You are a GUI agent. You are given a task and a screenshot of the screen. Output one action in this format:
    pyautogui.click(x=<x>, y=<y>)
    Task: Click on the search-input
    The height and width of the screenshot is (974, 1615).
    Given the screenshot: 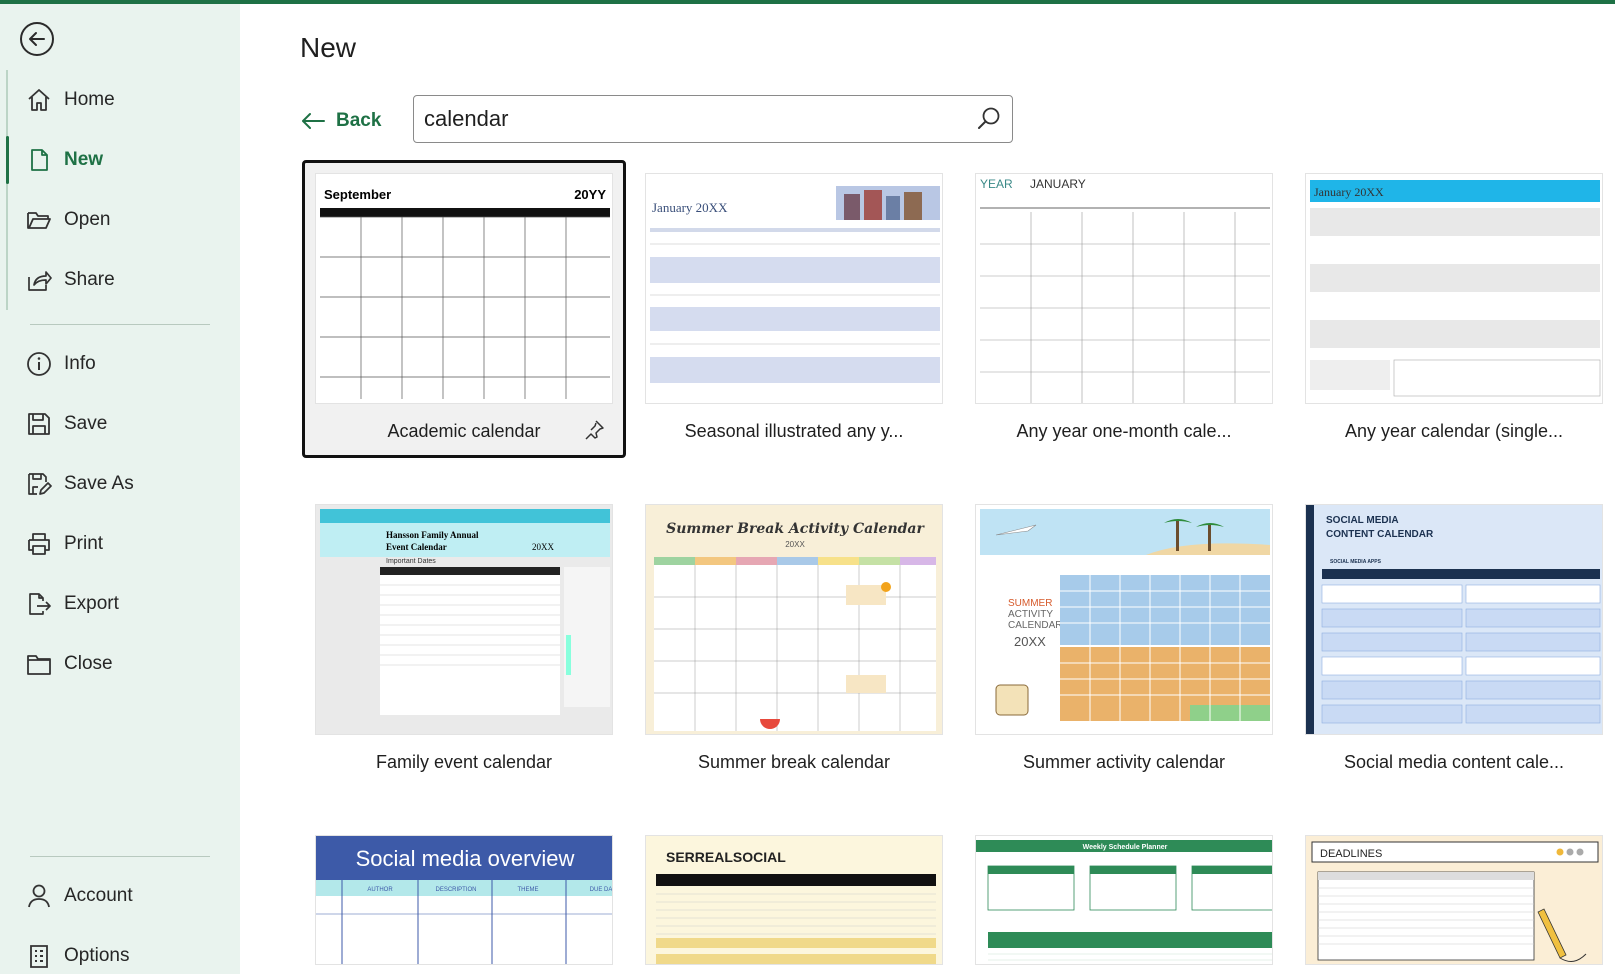 What is the action you would take?
    pyautogui.click(x=689, y=119)
    